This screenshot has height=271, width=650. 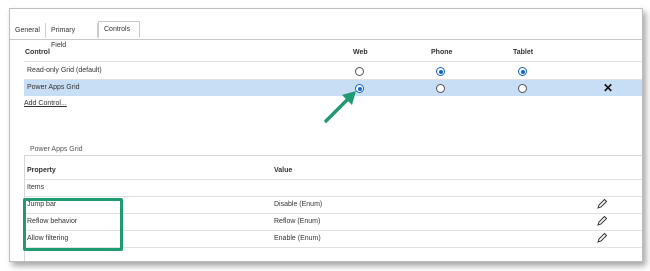 I want to click on column-header-value: Value, so click(x=283, y=170).